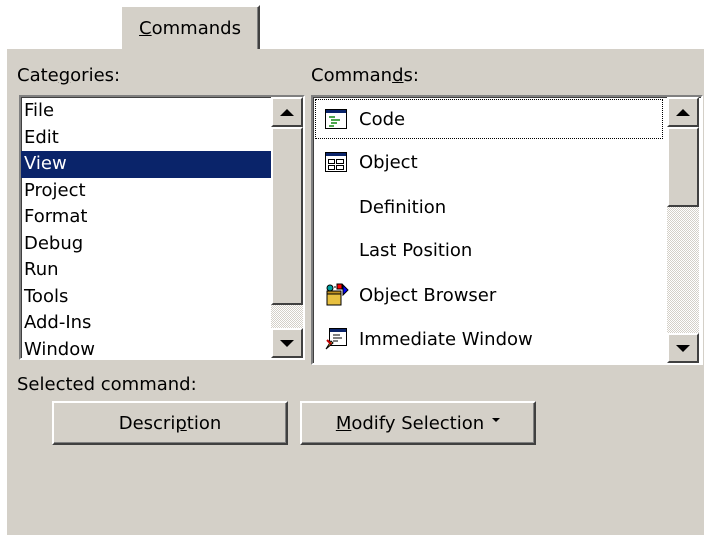 The width and height of the screenshot is (704, 535). I want to click on category-item-edit: Edit, so click(146, 138).